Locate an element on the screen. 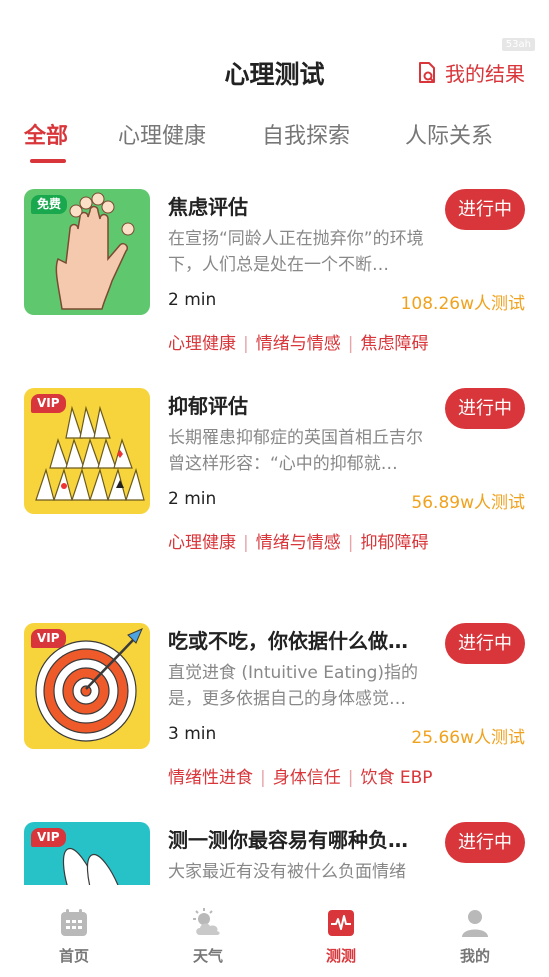  tag-label: 焦虑障碍 is located at coordinates (394, 344).